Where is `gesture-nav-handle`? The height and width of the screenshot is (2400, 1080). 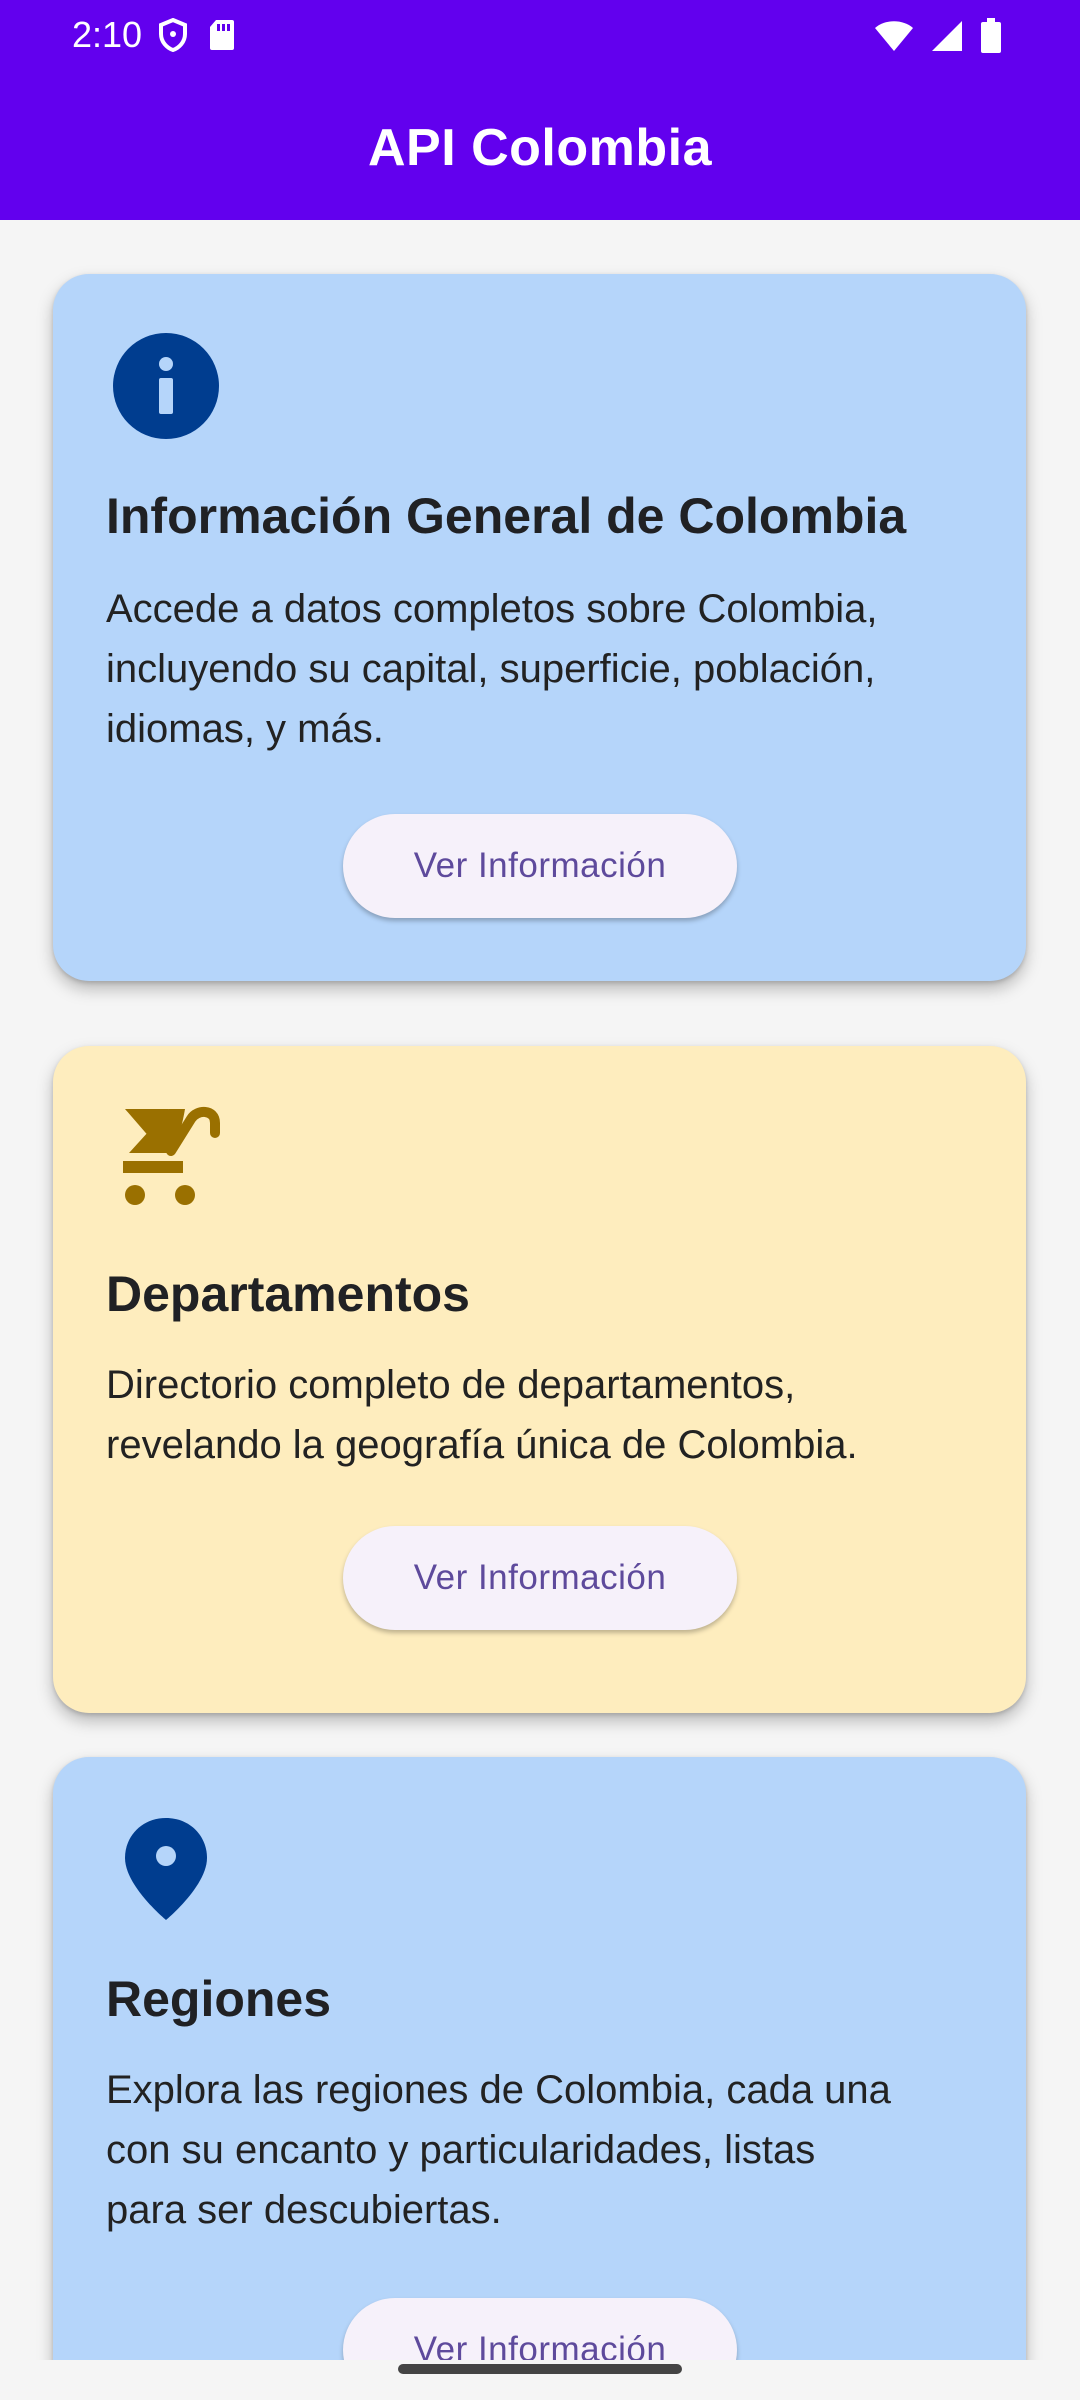 gesture-nav-handle is located at coordinates (540, 2369).